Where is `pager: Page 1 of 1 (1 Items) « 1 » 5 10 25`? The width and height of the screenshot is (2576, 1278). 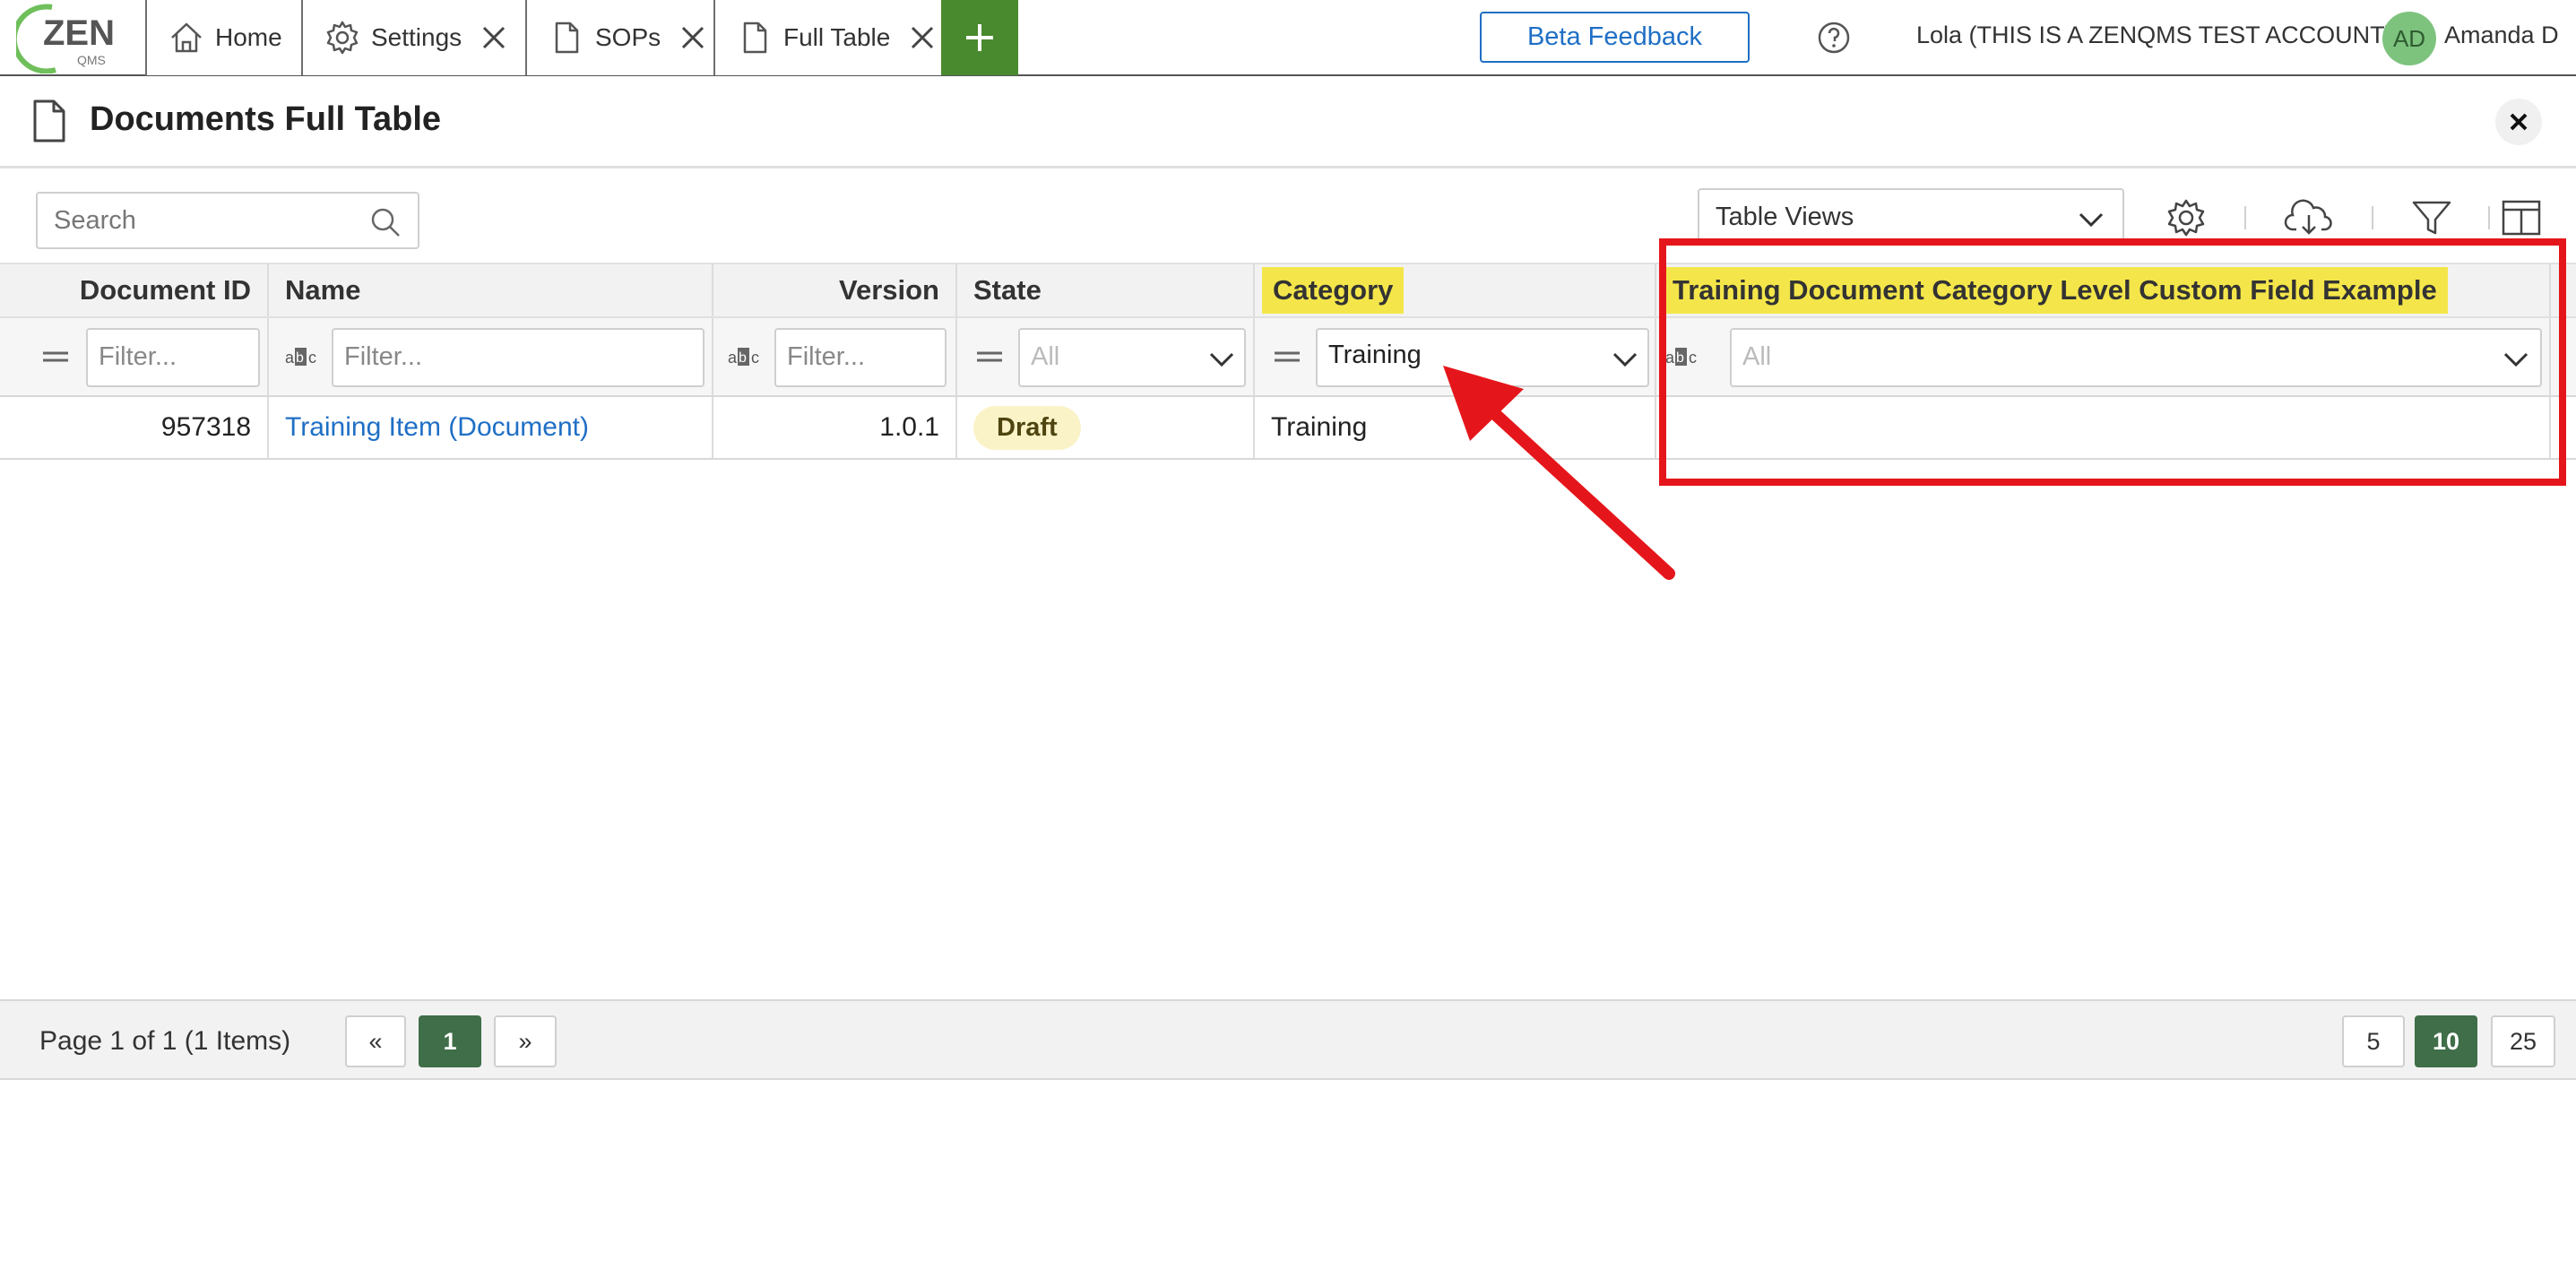 pager: Page 1 of 1 (1 Items) « 1 » 5 10 25 is located at coordinates (1288, 1039).